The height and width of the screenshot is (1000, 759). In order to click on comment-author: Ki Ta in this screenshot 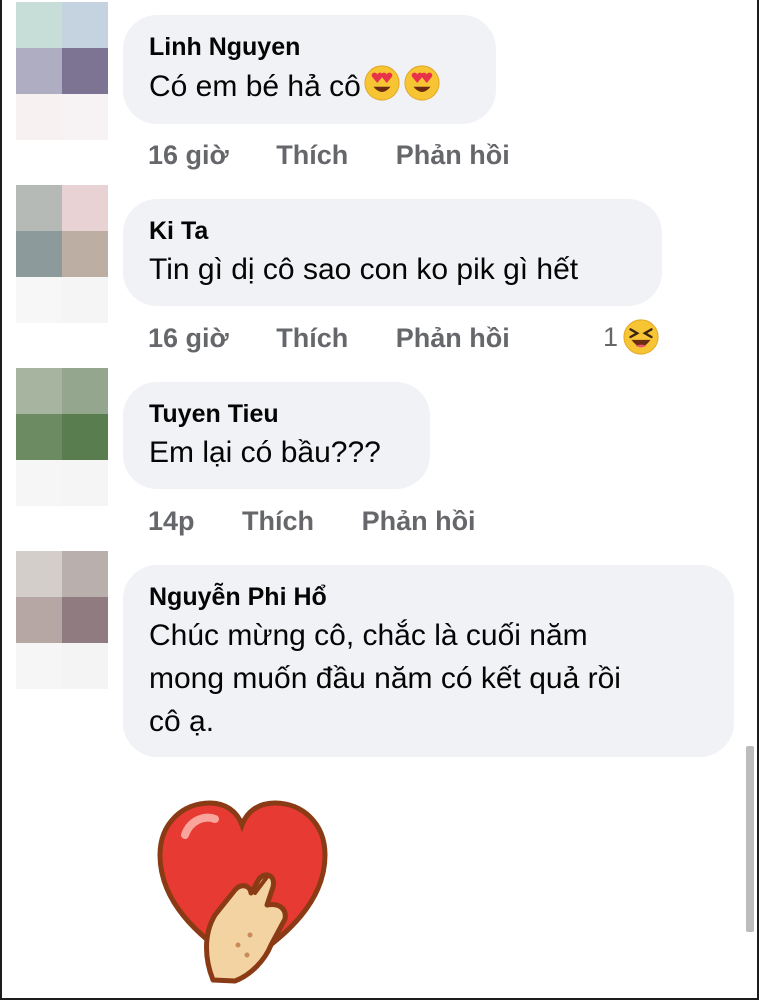, I will do `click(392, 231)`.